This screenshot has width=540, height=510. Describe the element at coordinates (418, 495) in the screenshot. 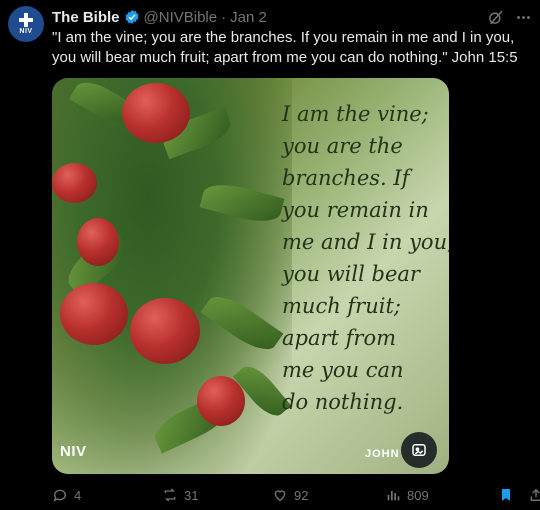

I see `views-count: 809` at that location.